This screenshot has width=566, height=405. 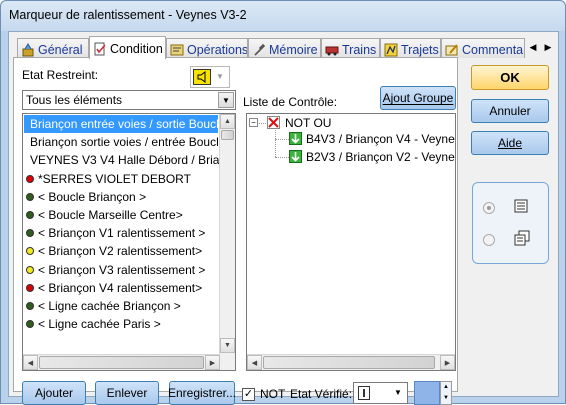 I want to click on element-label: < Boucle Marseille Centre>, so click(x=110, y=215).